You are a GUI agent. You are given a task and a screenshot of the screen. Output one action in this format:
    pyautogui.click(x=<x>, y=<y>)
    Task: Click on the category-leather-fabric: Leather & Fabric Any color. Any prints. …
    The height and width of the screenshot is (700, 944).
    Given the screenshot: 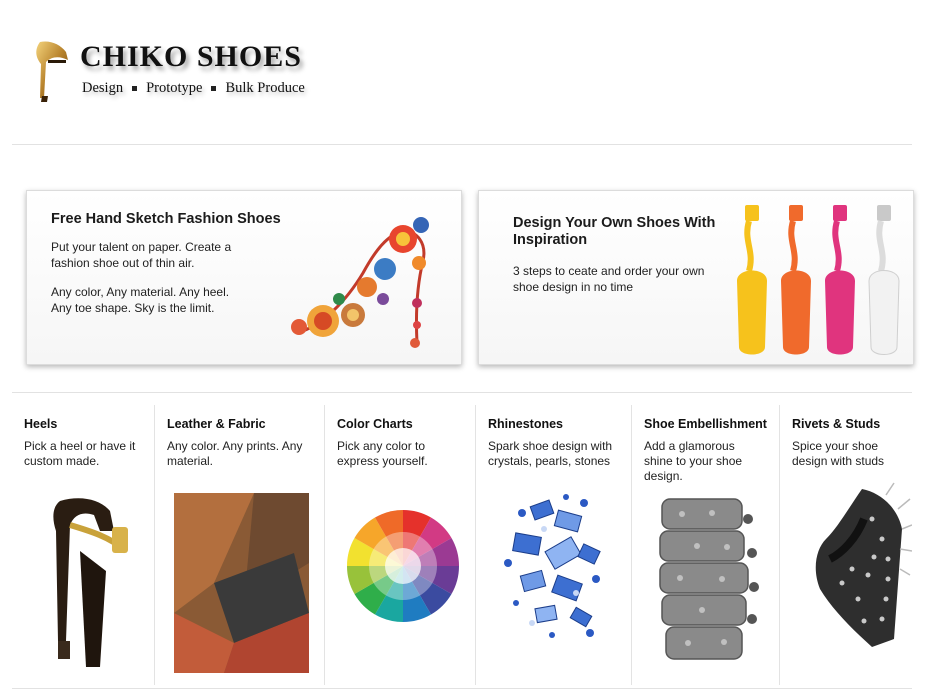 What is the action you would take?
    pyautogui.click(x=239, y=545)
    